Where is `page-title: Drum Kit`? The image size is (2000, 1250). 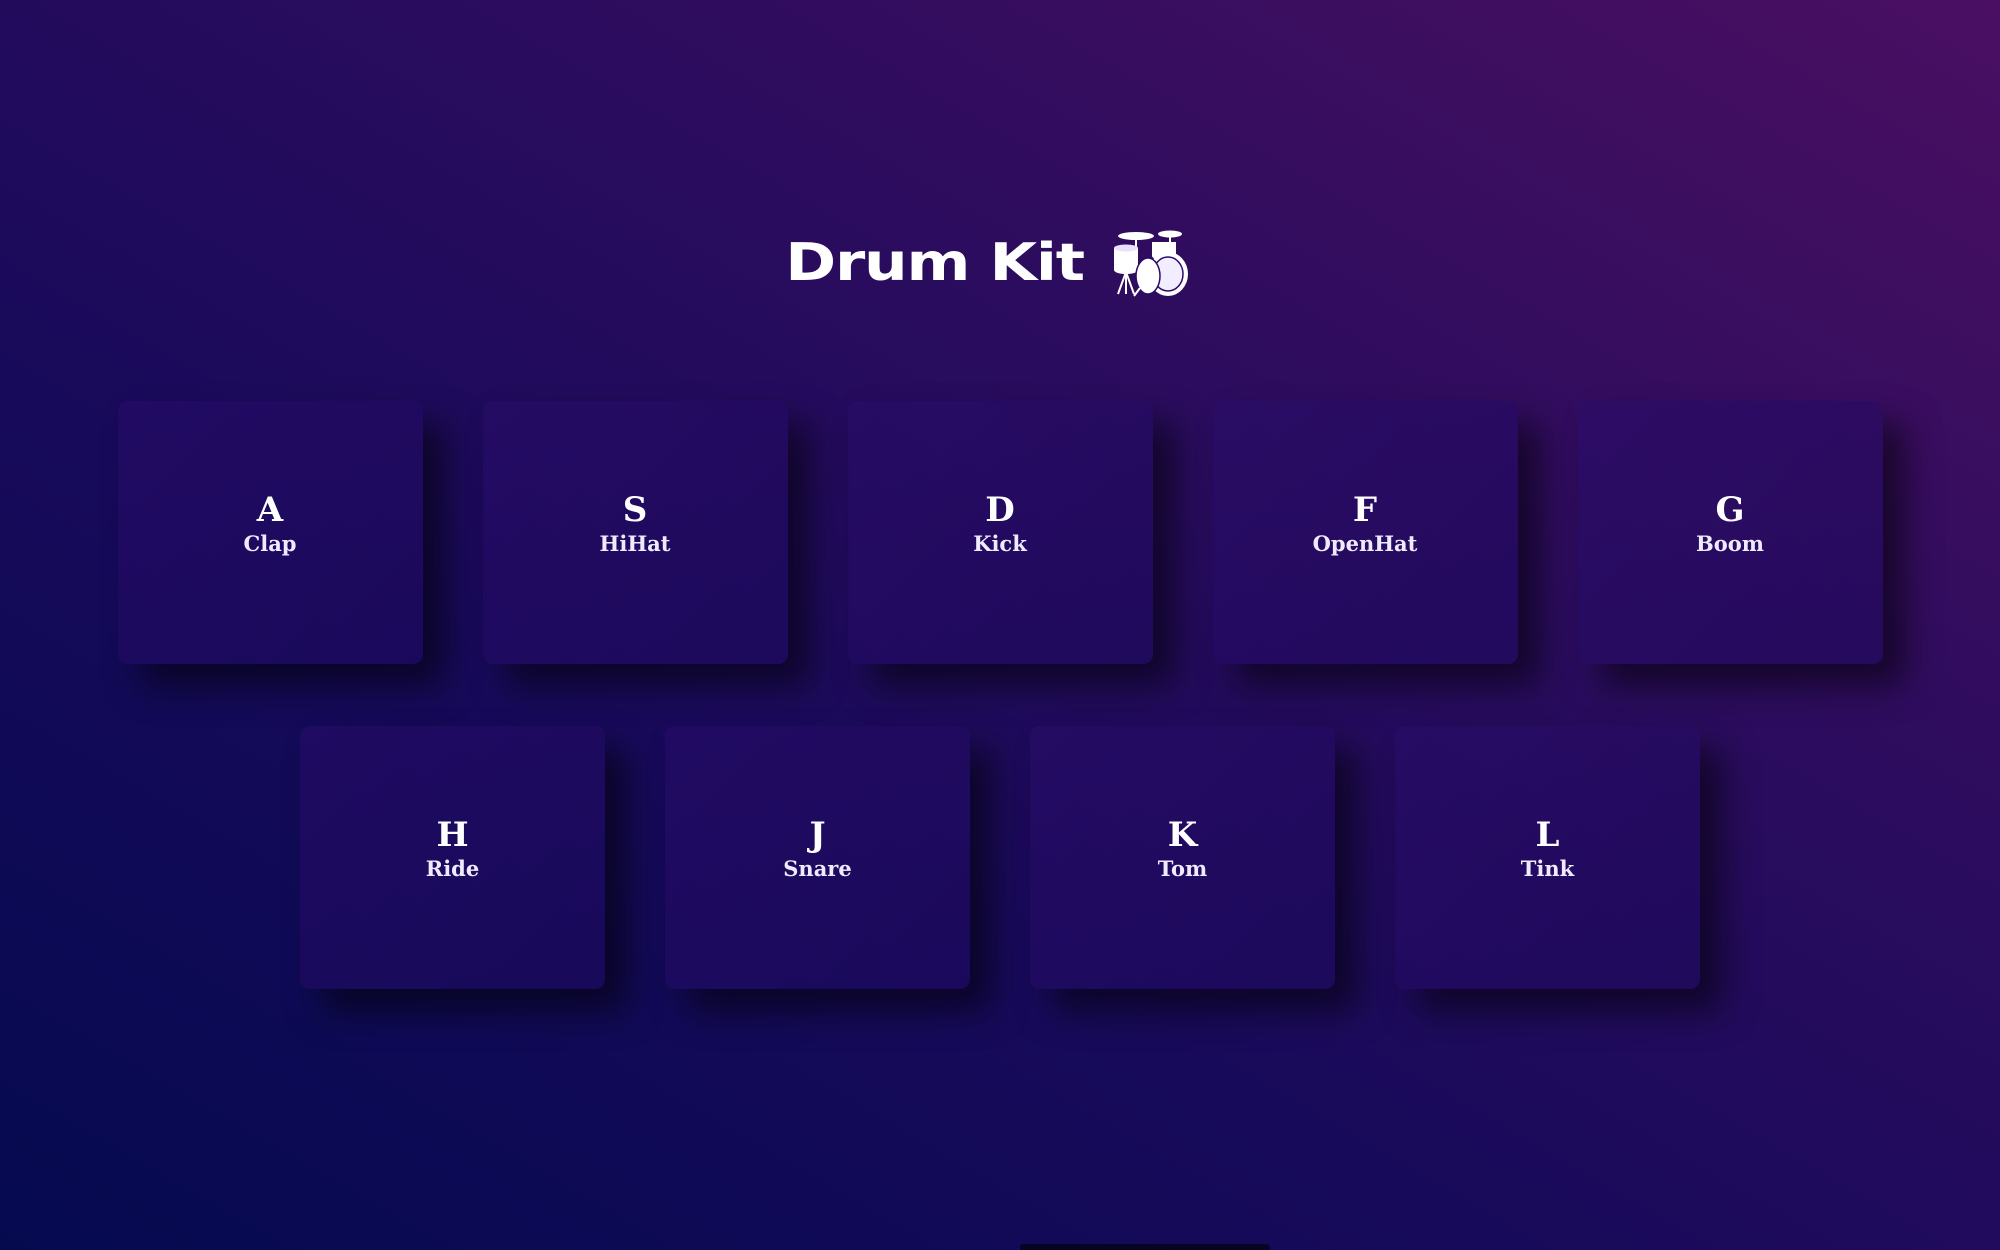 page-title: Drum Kit is located at coordinates (935, 263).